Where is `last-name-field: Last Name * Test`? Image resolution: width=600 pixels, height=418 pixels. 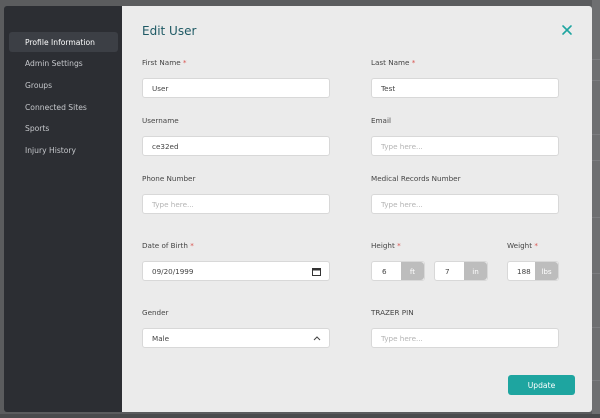 last-name-field: Last Name * Test is located at coordinates (465, 78).